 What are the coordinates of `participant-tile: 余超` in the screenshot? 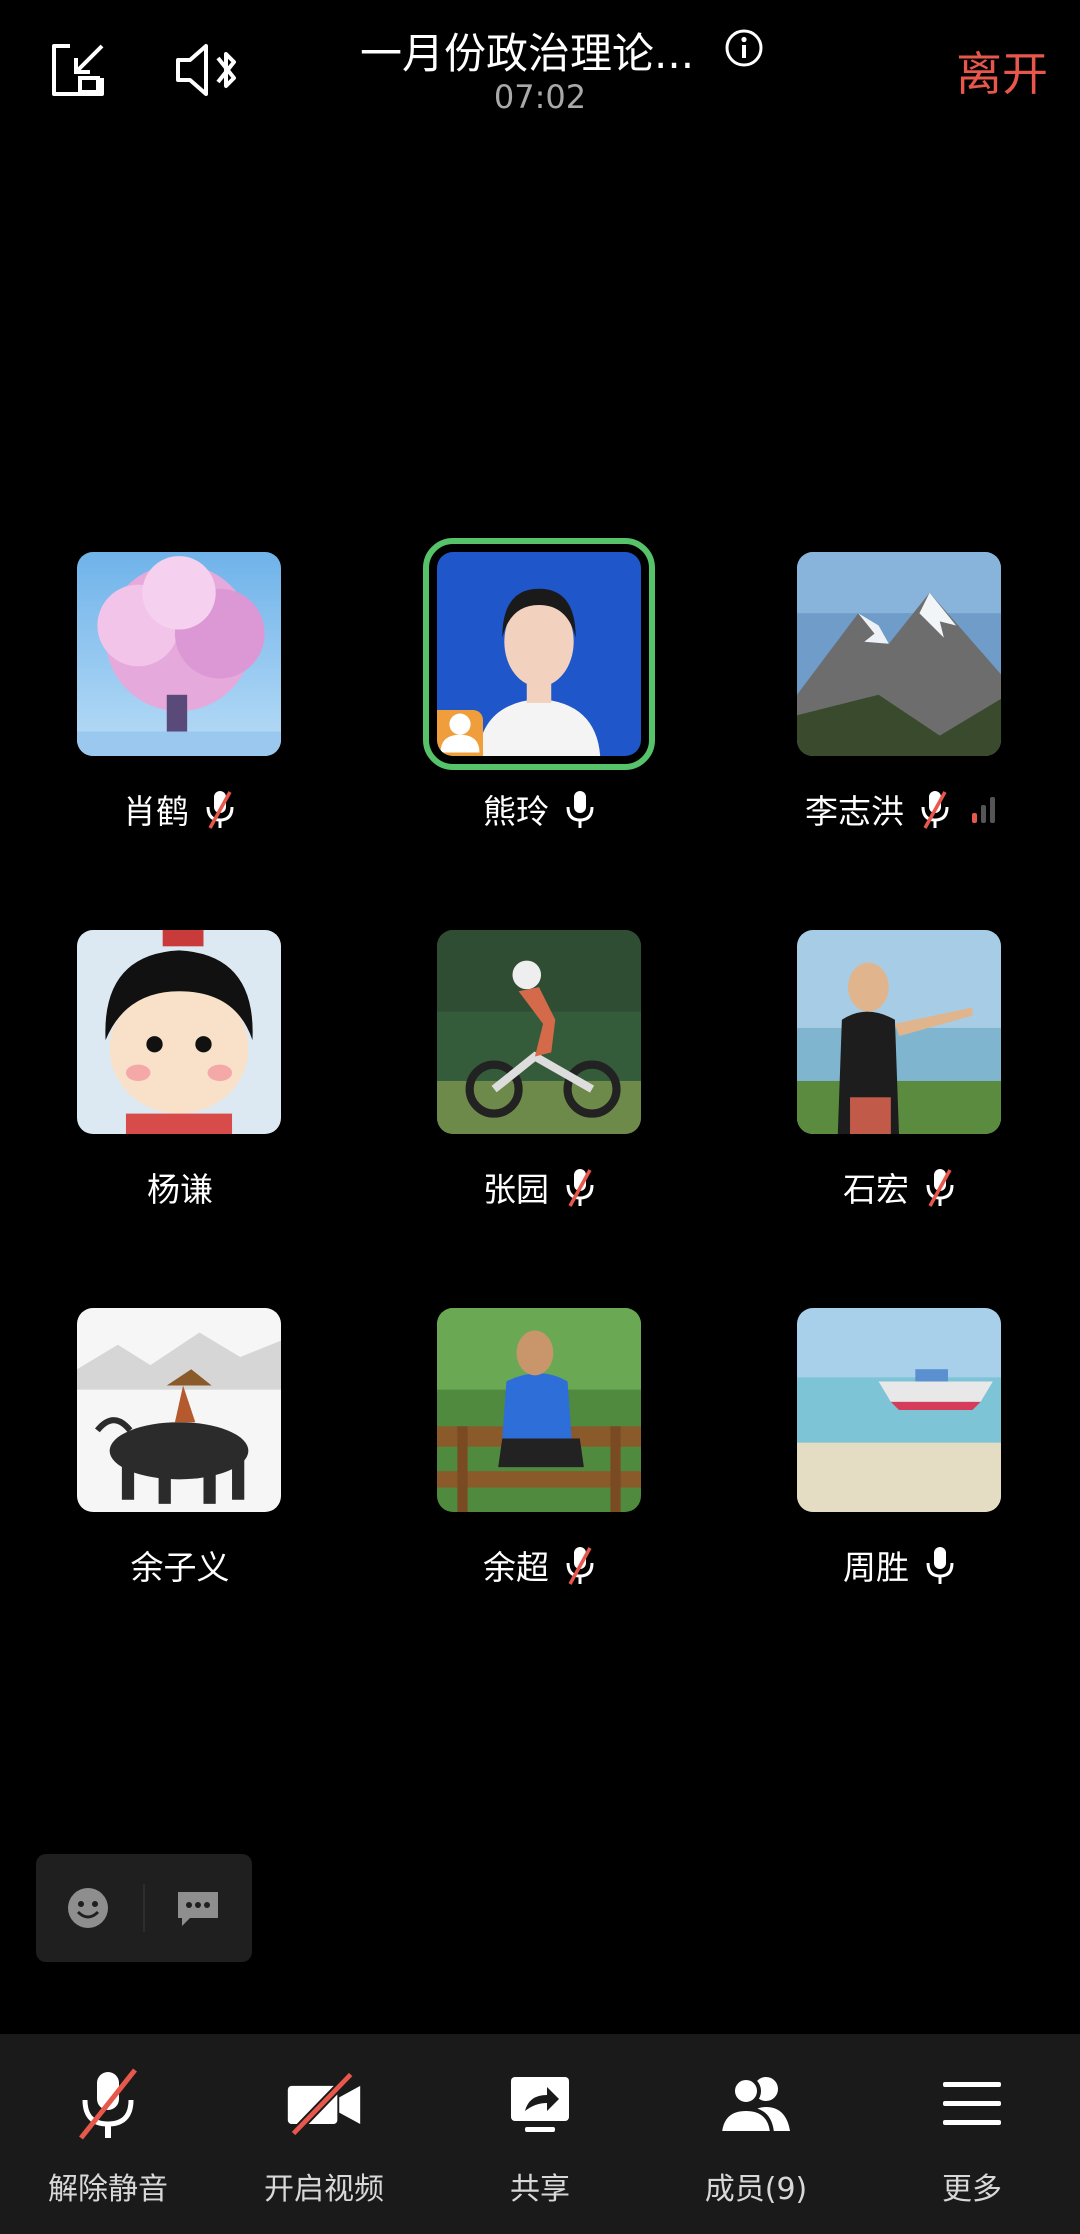 It's located at (540, 1473).